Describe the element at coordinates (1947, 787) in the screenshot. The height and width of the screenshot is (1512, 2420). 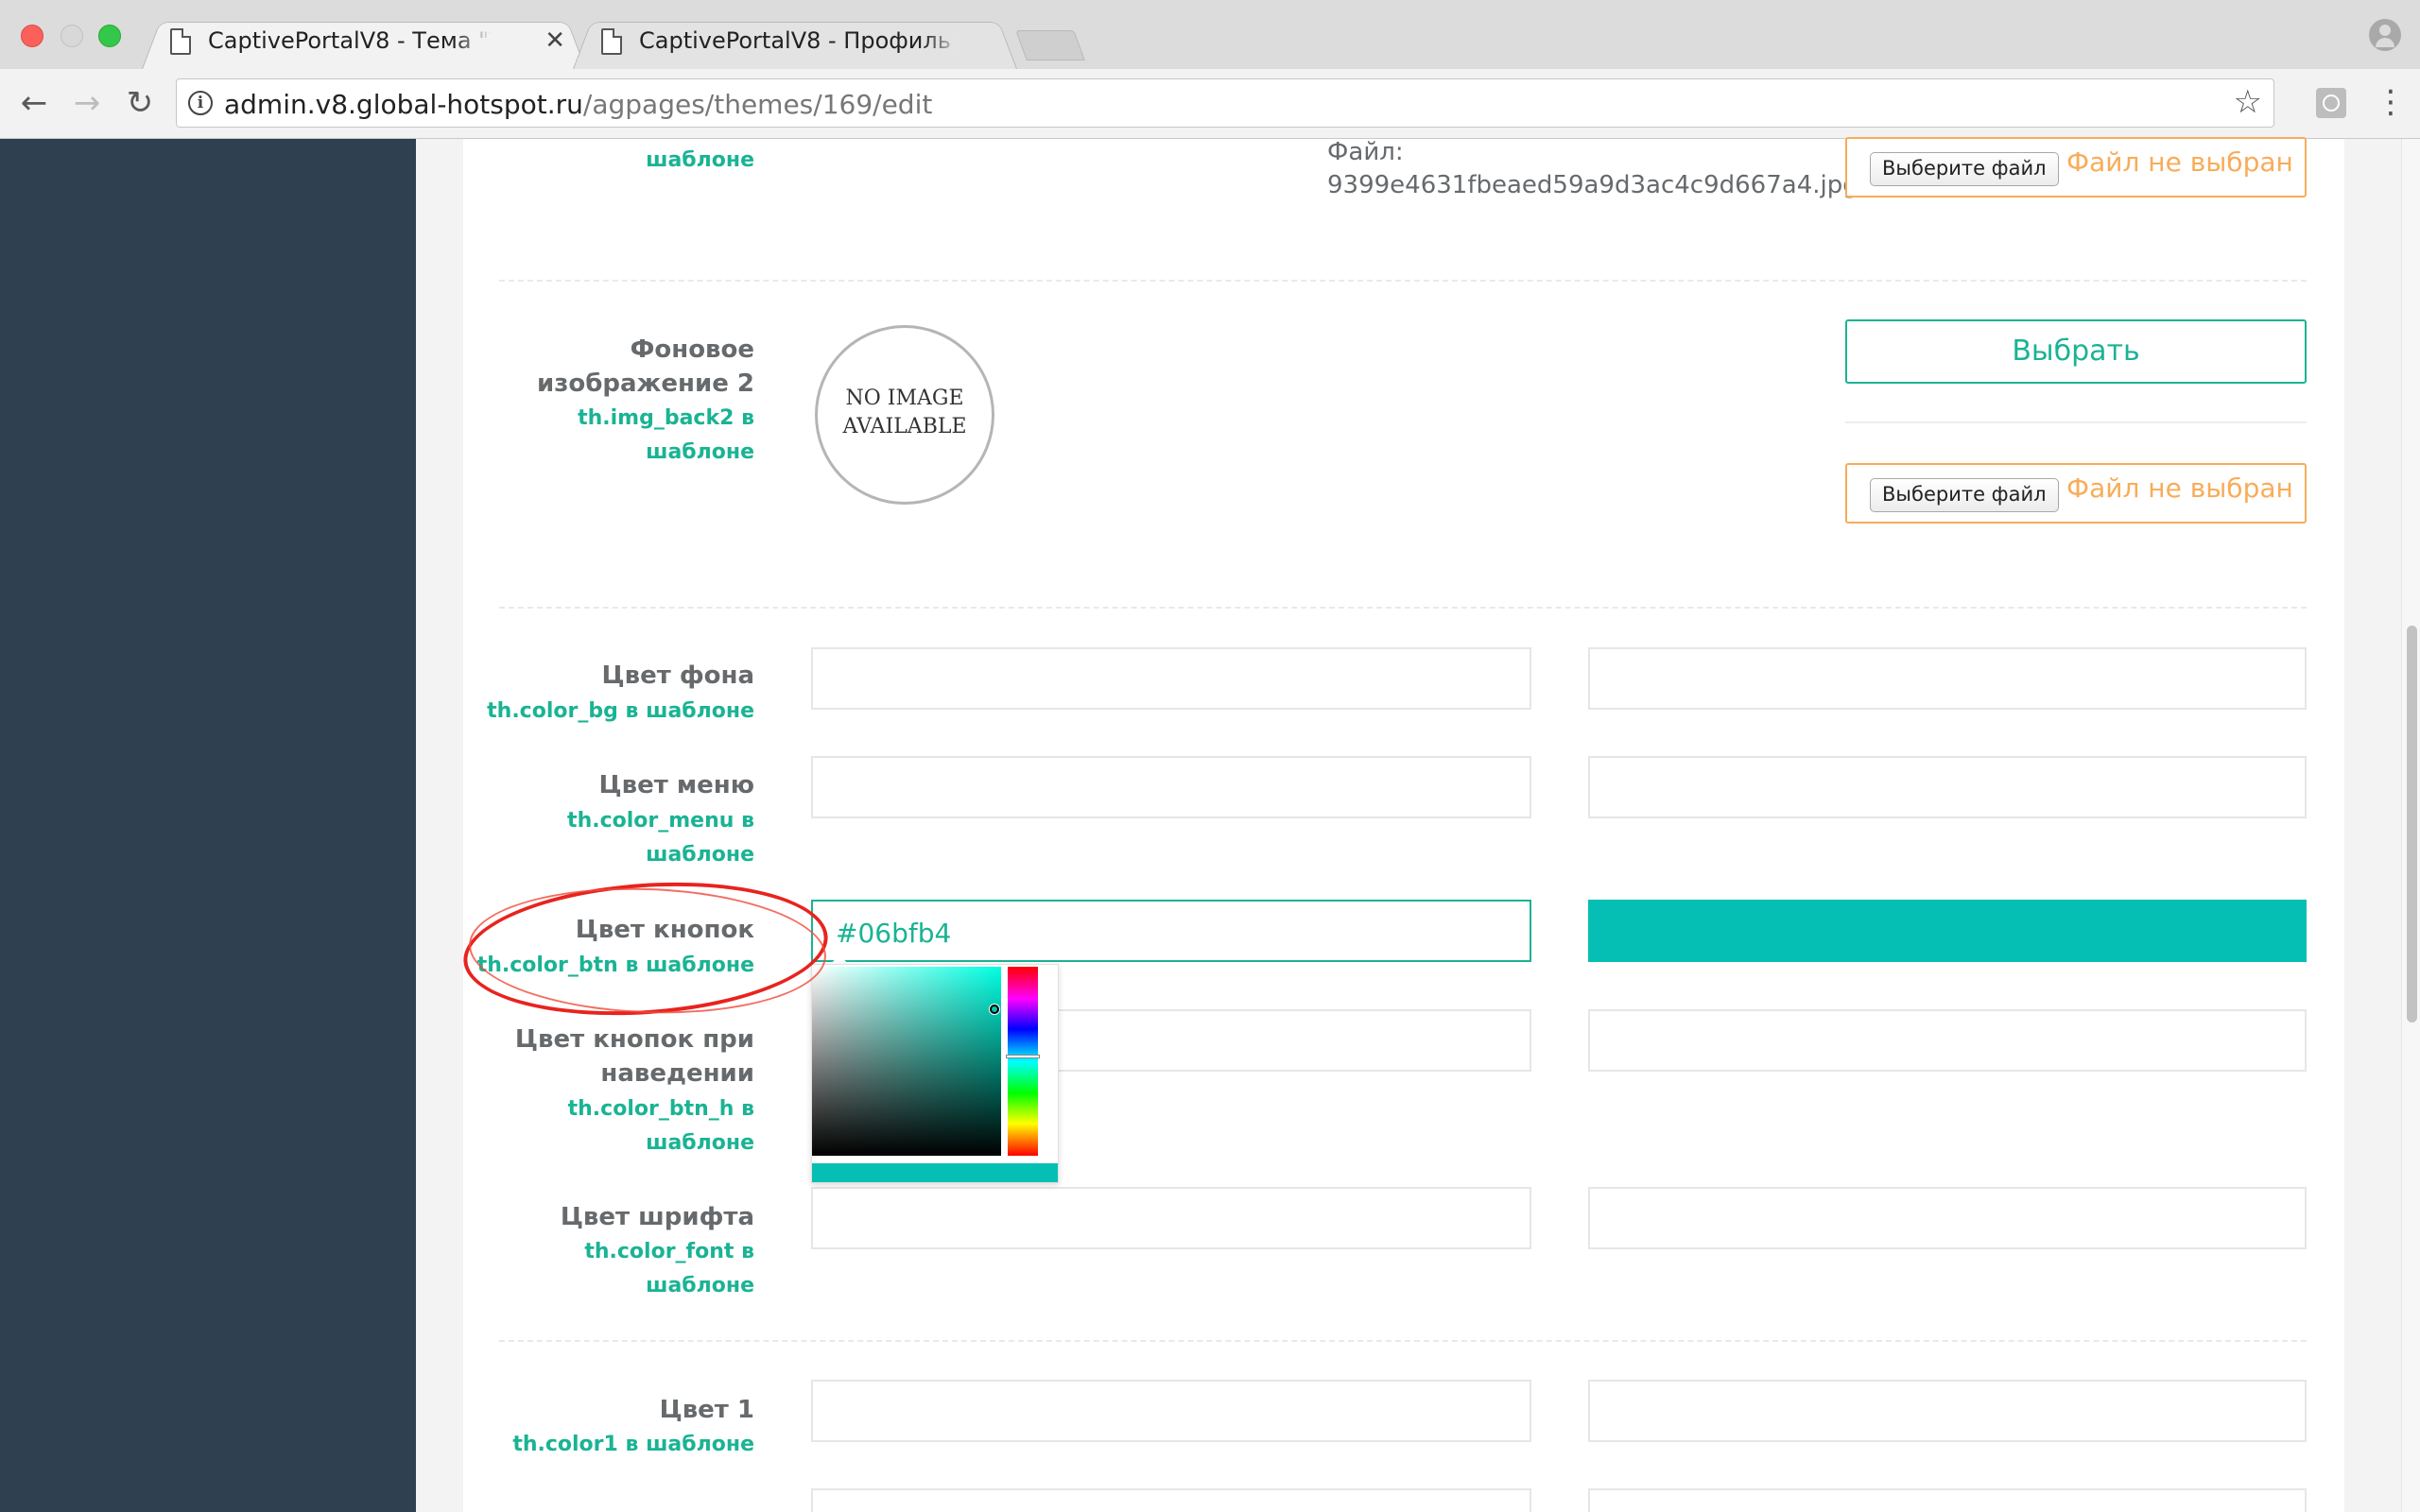
I see `color-menu-preview` at that location.